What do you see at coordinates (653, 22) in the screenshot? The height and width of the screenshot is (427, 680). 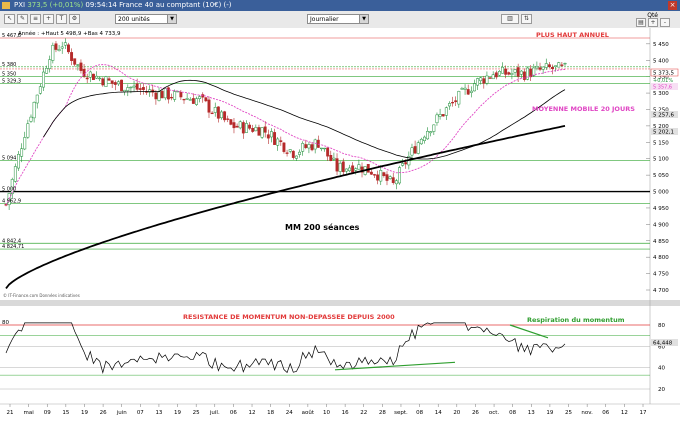 I see `zoom-in-icon: +` at bounding box center [653, 22].